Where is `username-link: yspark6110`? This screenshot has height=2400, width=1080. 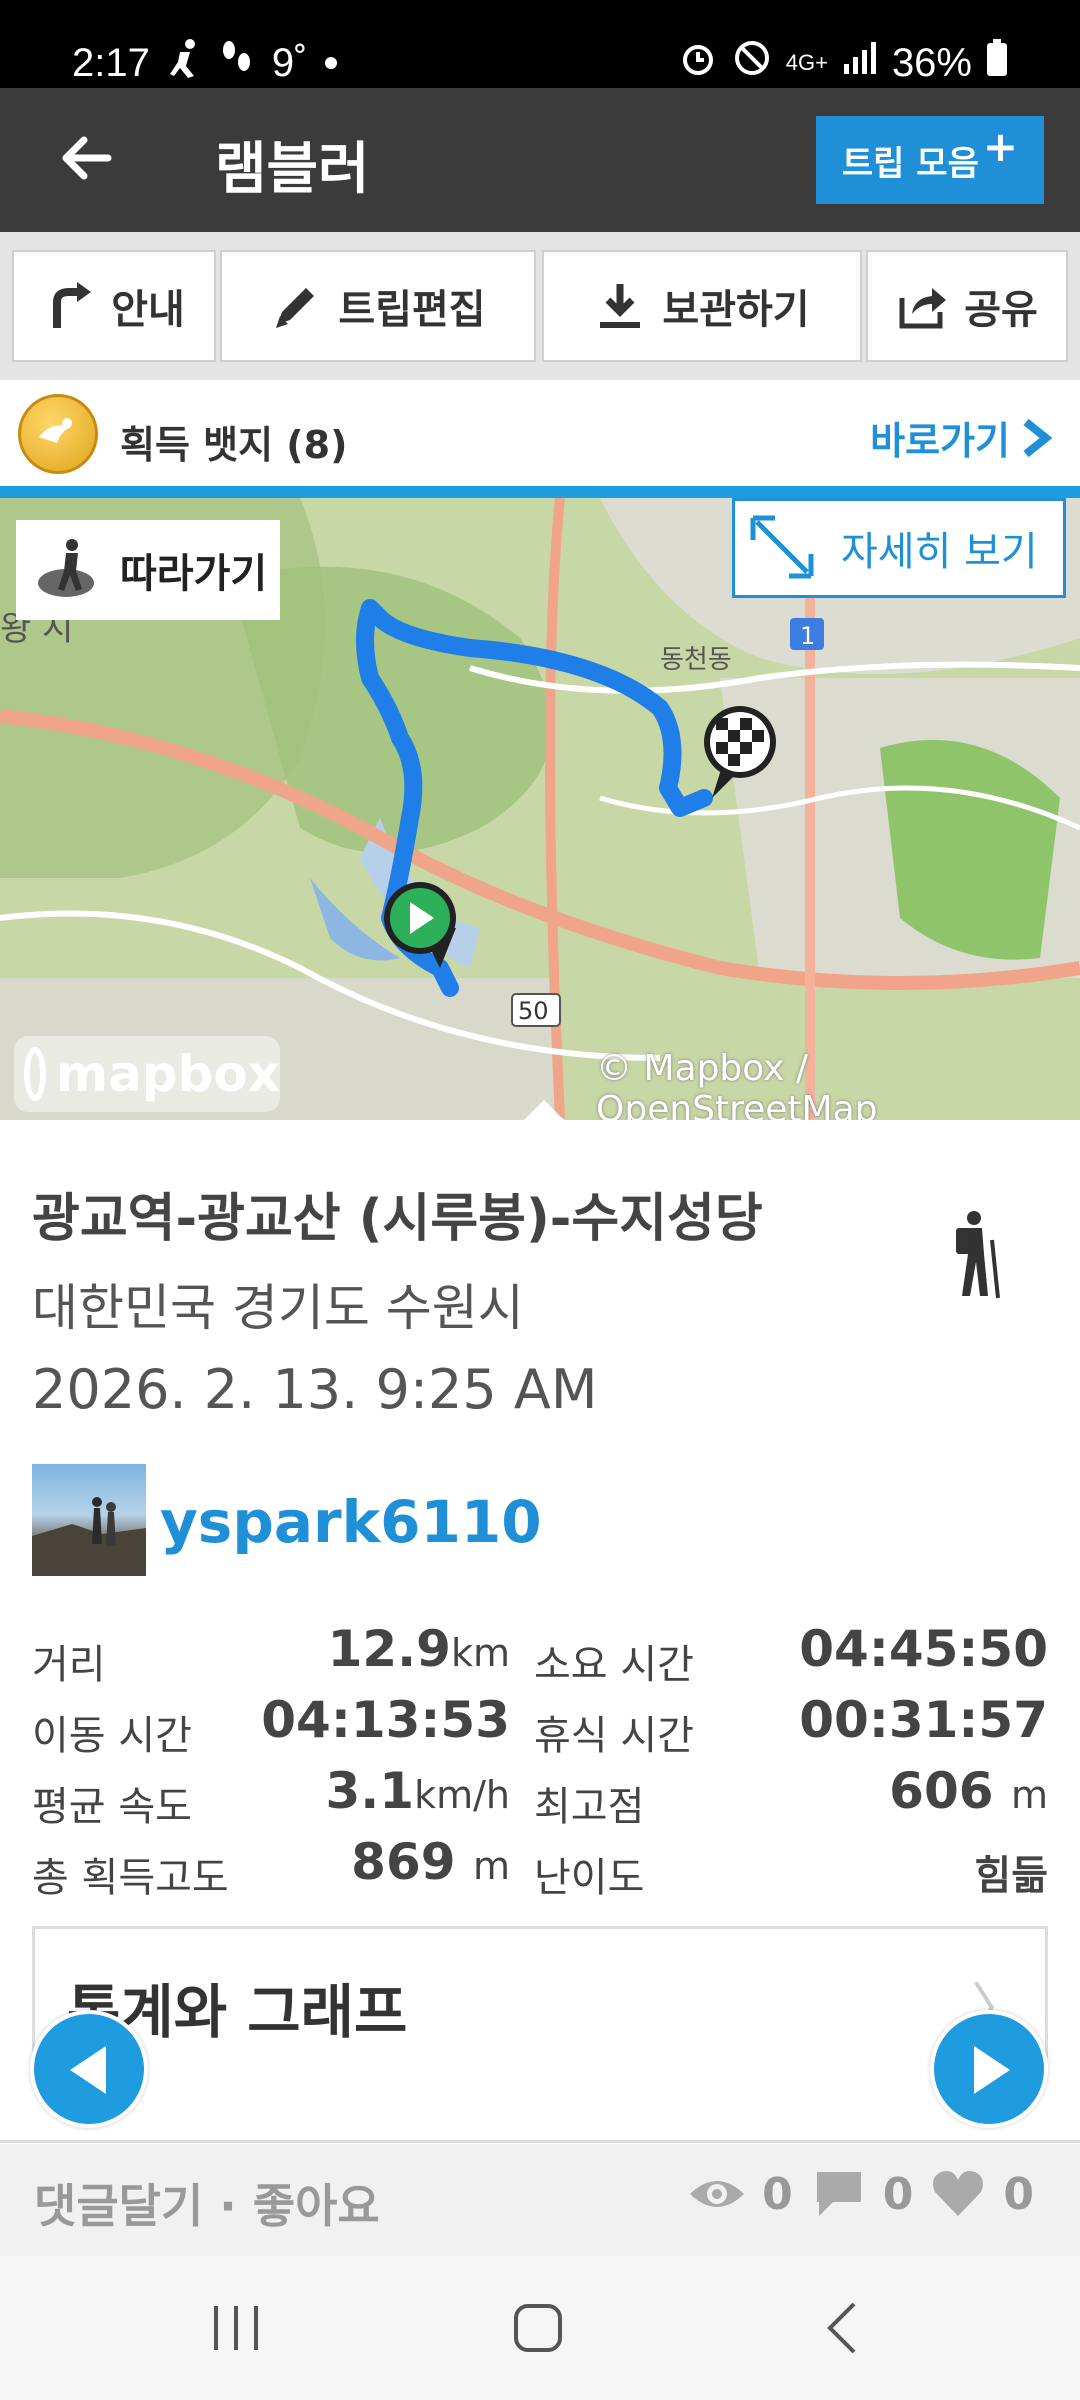
username-link: yspark6110 is located at coordinates (351, 1522).